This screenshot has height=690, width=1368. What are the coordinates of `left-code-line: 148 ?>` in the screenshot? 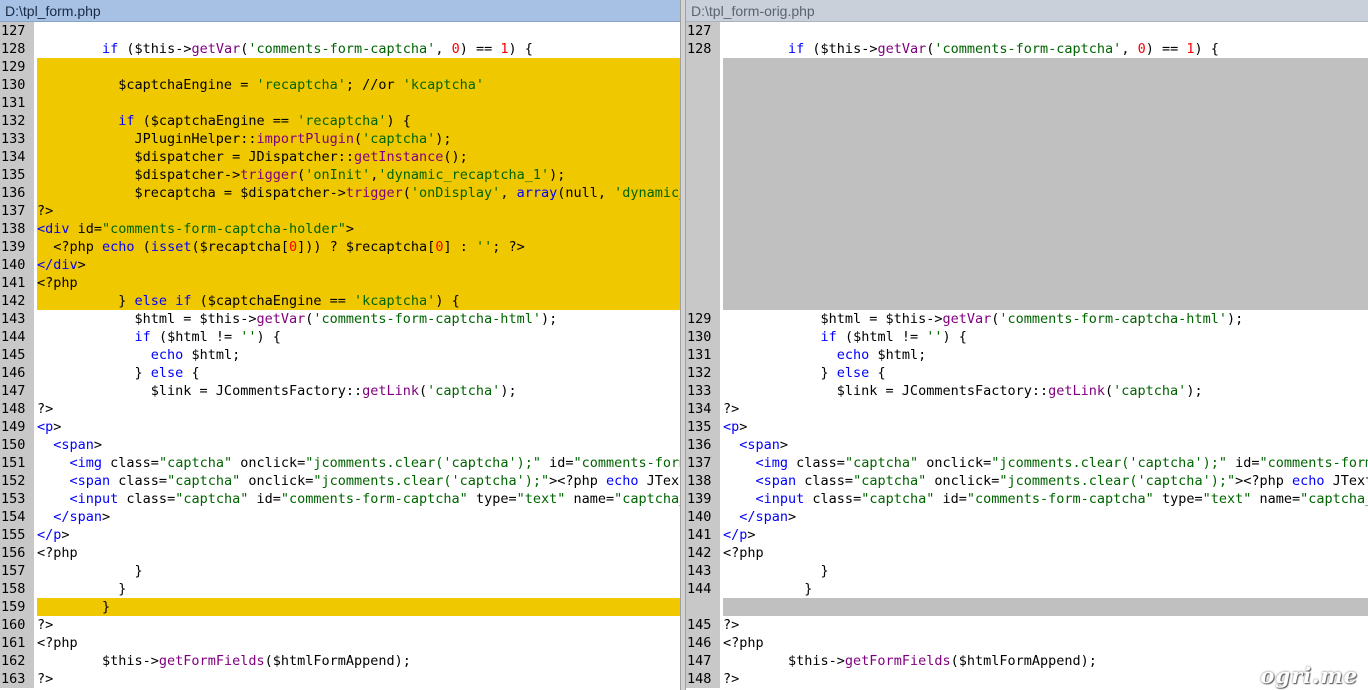 It's located at (340, 409).